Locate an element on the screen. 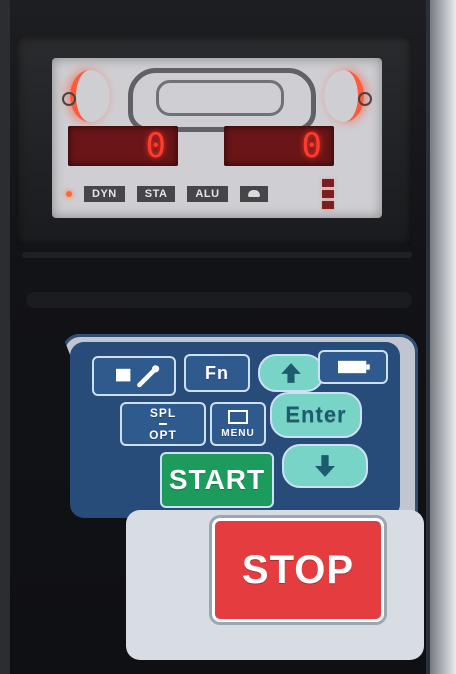  up-arrow-button is located at coordinates (291, 373).